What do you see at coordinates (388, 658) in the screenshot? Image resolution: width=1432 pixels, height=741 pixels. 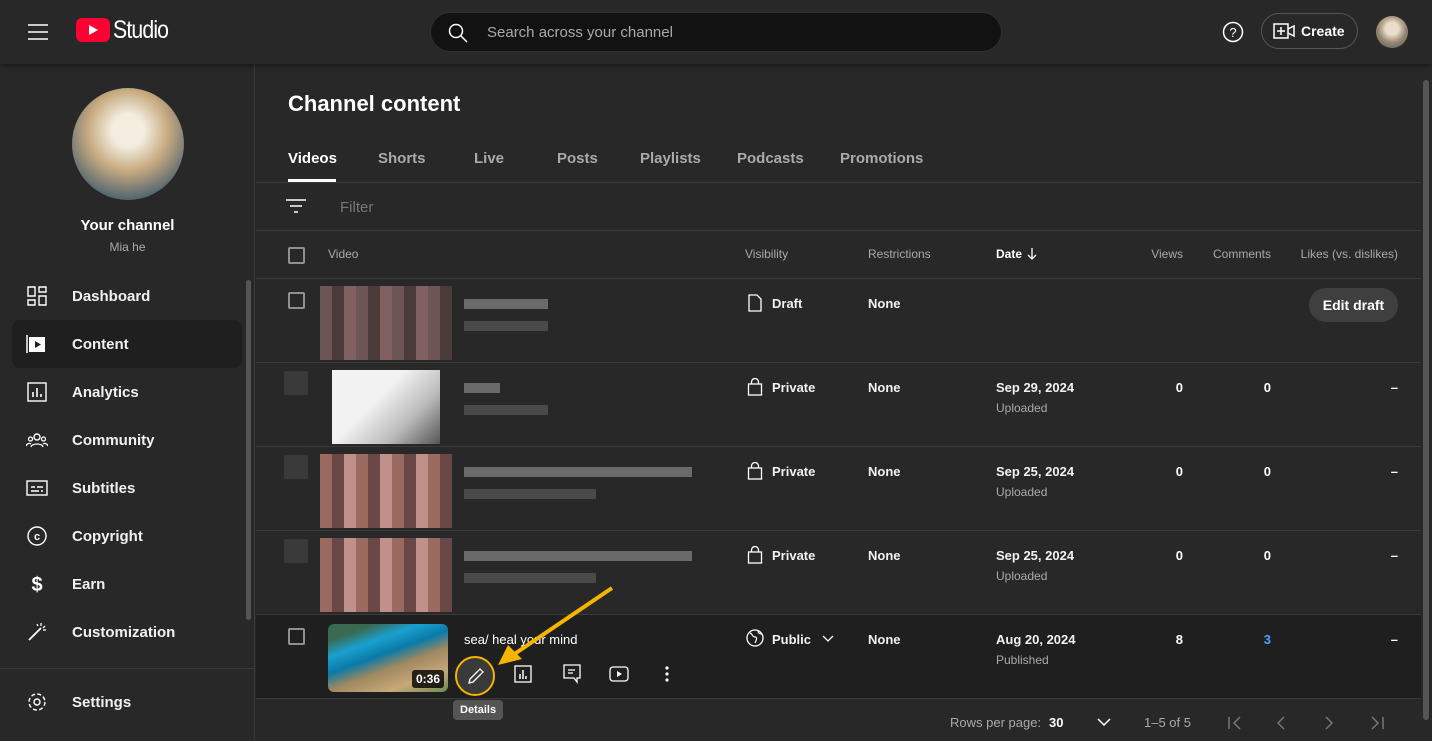 I see `video-thumbnail: 0:36` at bounding box center [388, 658].